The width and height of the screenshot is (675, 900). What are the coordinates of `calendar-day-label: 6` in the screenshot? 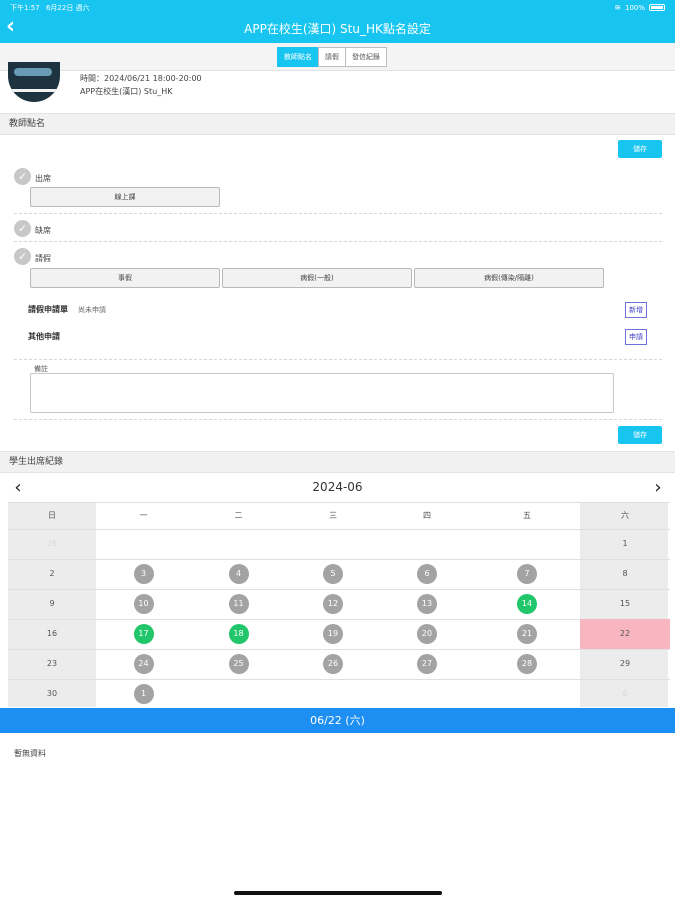 It's located at (427, 574).